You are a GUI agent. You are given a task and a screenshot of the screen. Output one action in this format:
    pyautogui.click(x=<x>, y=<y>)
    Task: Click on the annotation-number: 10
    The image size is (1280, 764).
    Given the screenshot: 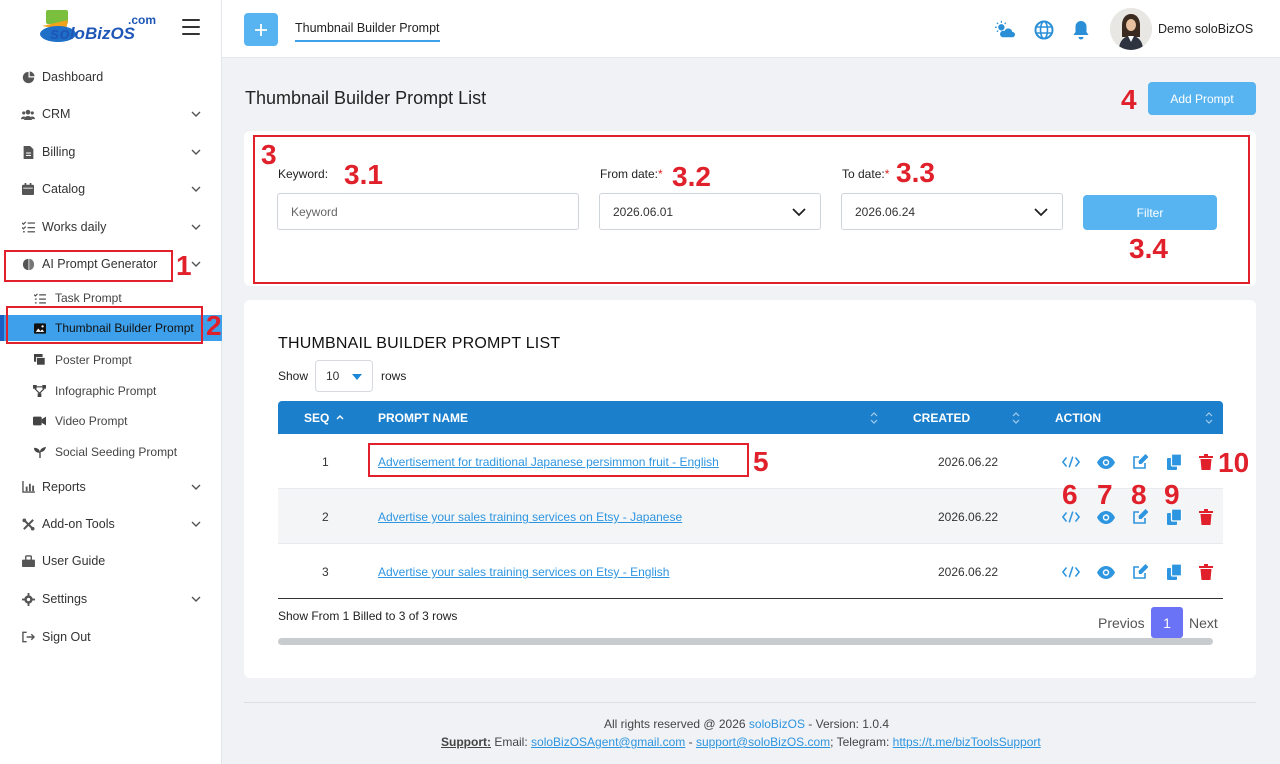 What is the action you would take?
    pyautogui.click(x=1234, y=462)
    